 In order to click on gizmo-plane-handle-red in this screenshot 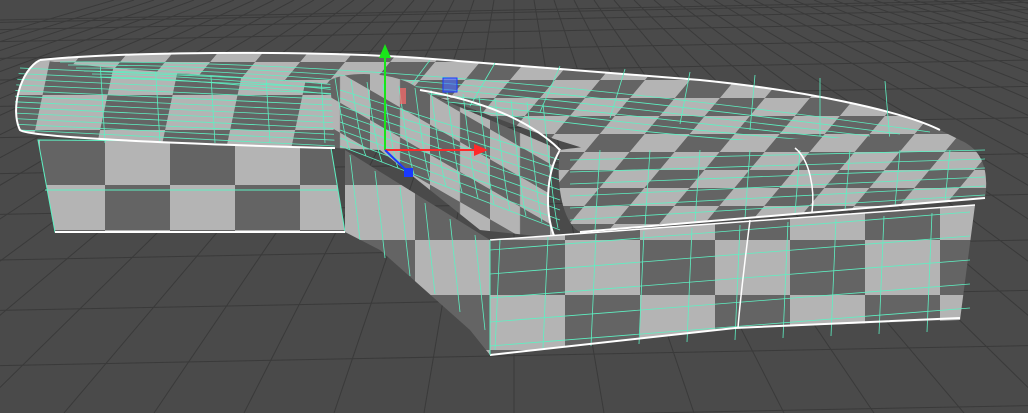, I will do `click(403, 96)`.